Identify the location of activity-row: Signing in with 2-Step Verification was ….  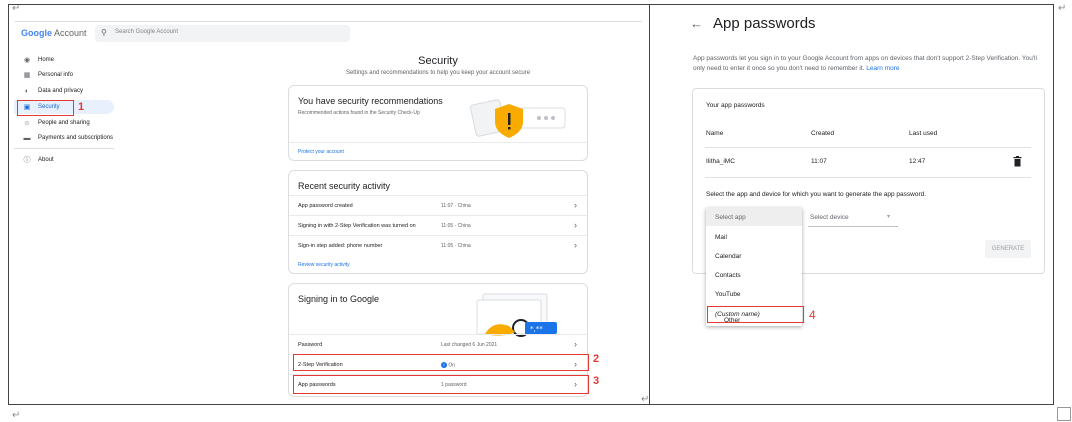
(438, 225).